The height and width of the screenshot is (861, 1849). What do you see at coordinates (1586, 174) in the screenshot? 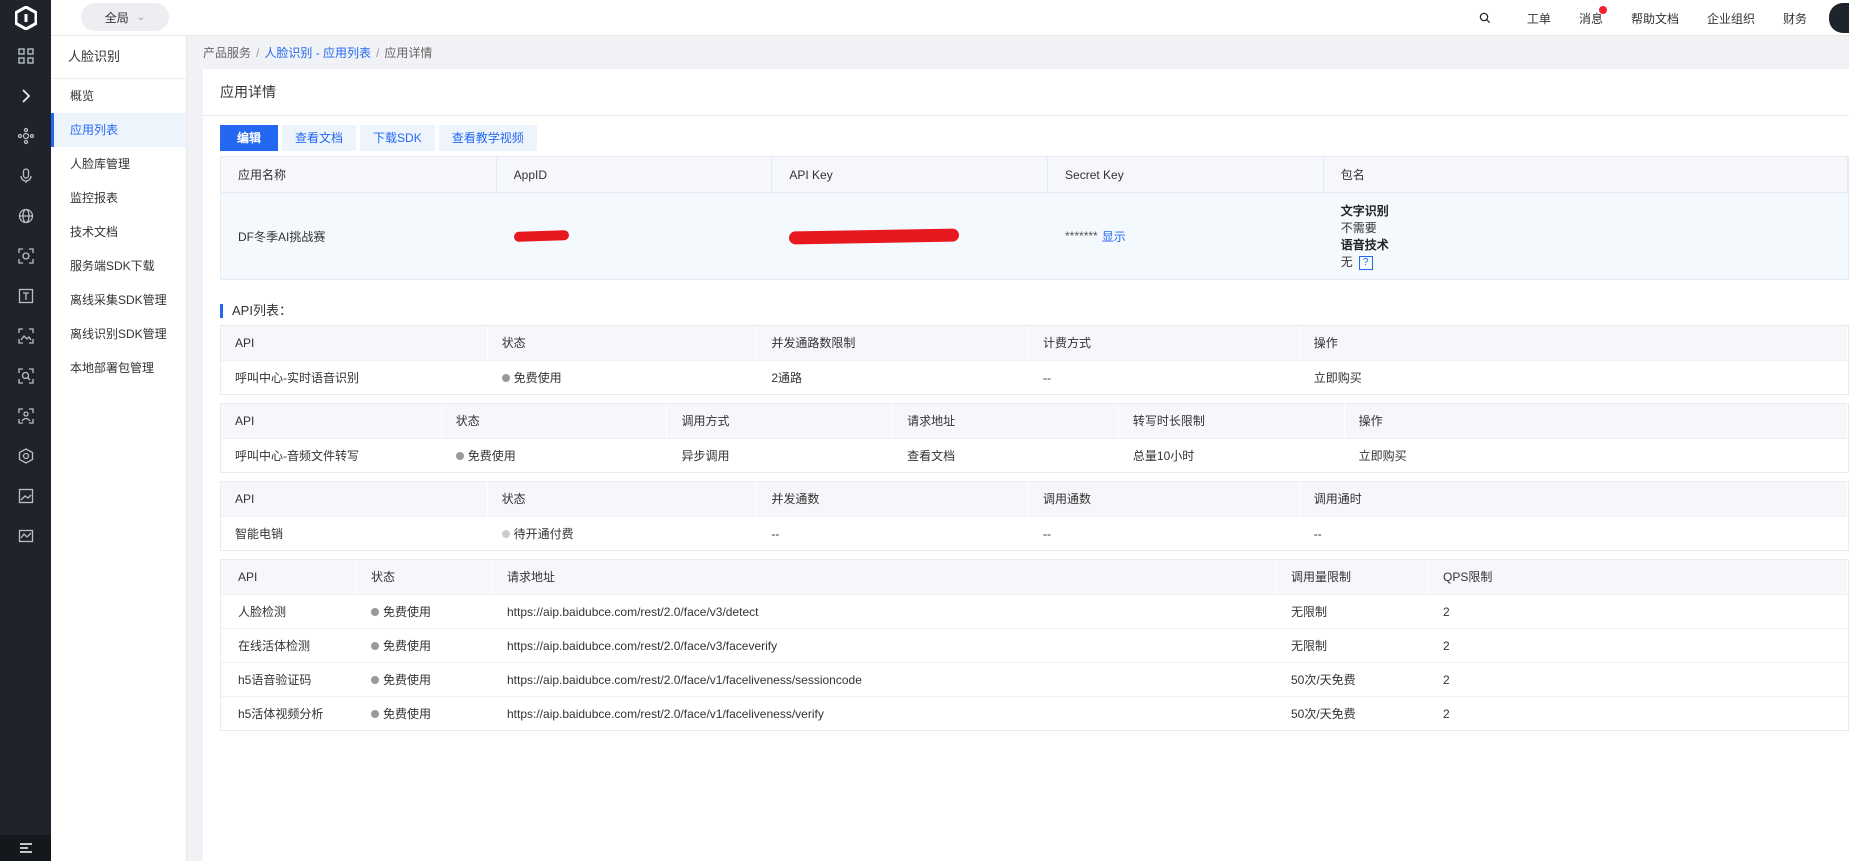
I see `header-package: 包名` at bounding box center [1586, 174].